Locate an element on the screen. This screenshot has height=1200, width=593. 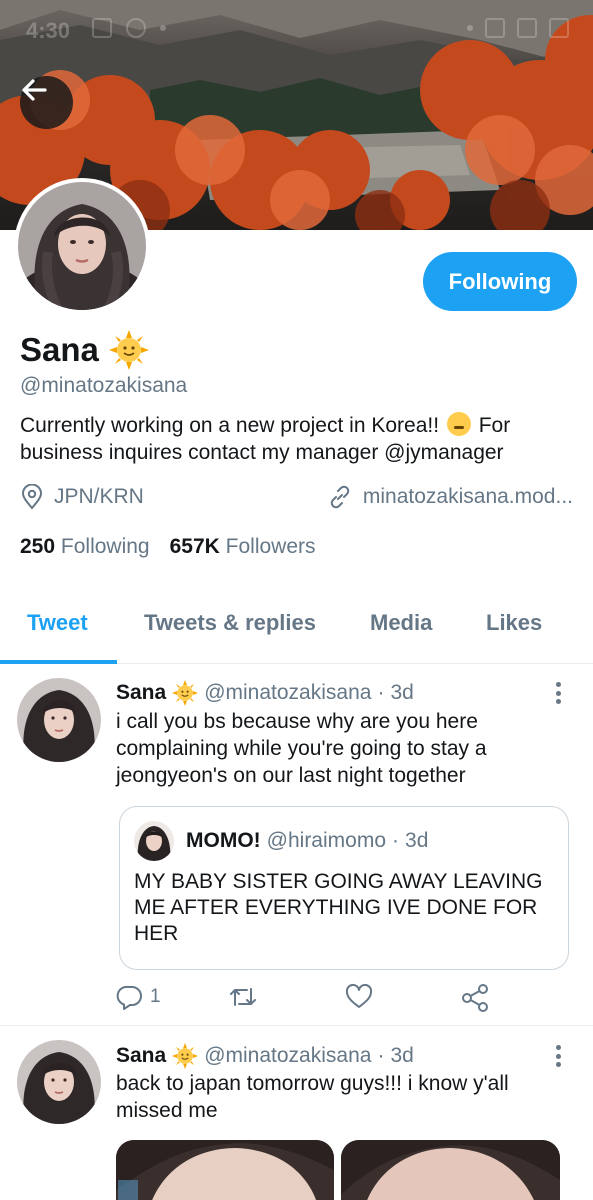
followers-count: 657K is located at coordinates (194, 546).